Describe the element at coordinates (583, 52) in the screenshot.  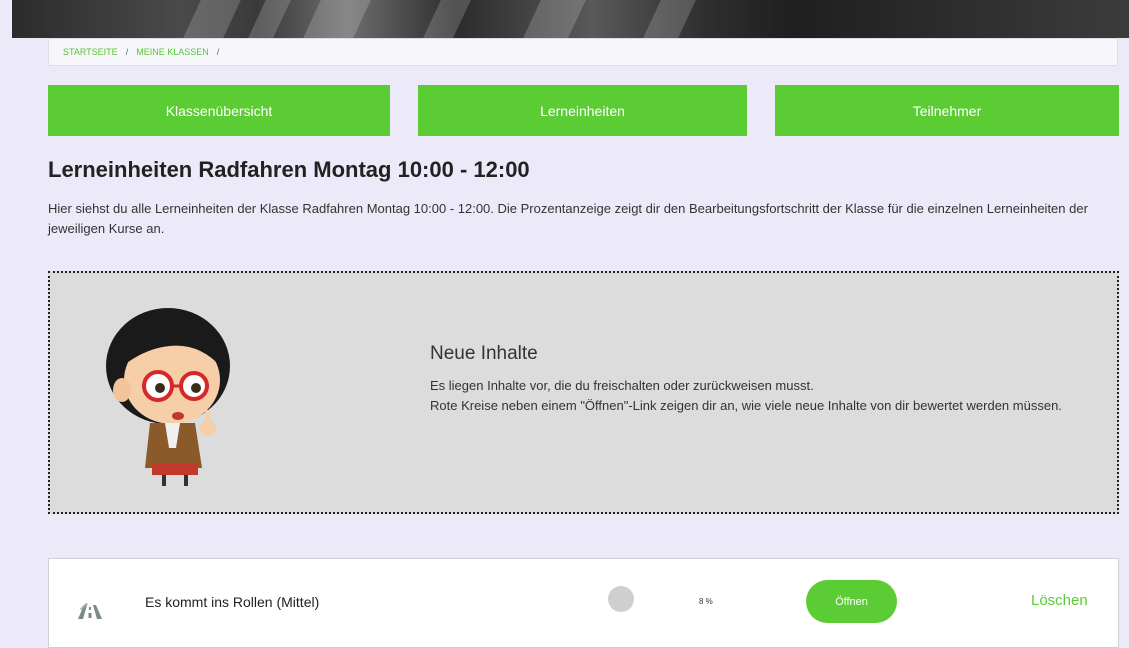
I see `breadcrumb: STARTSEITE / MEINE KLASSEN /` at that location.